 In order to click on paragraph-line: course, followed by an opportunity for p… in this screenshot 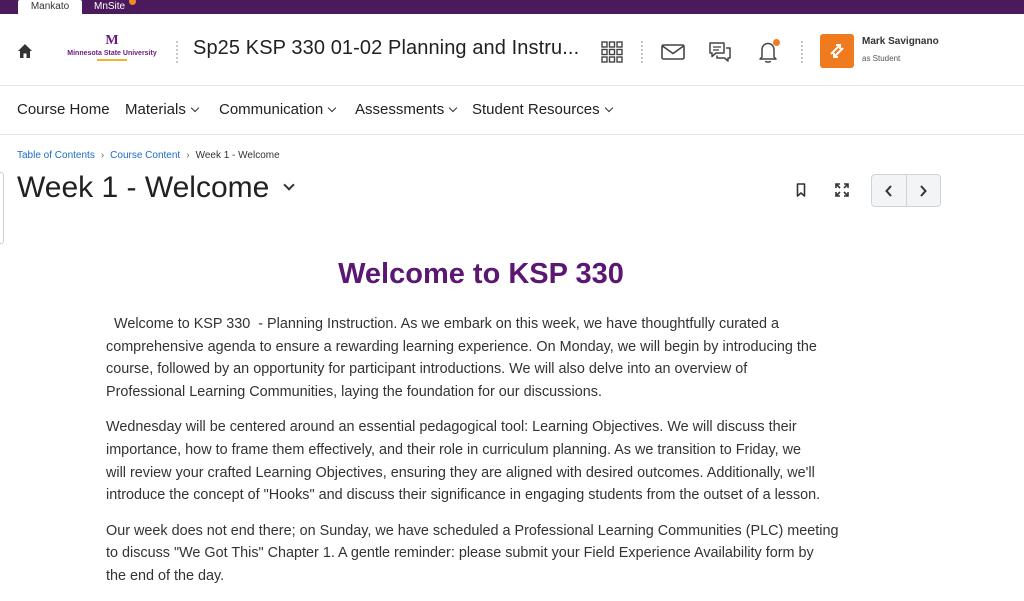, I will do `click(427, 369)`.